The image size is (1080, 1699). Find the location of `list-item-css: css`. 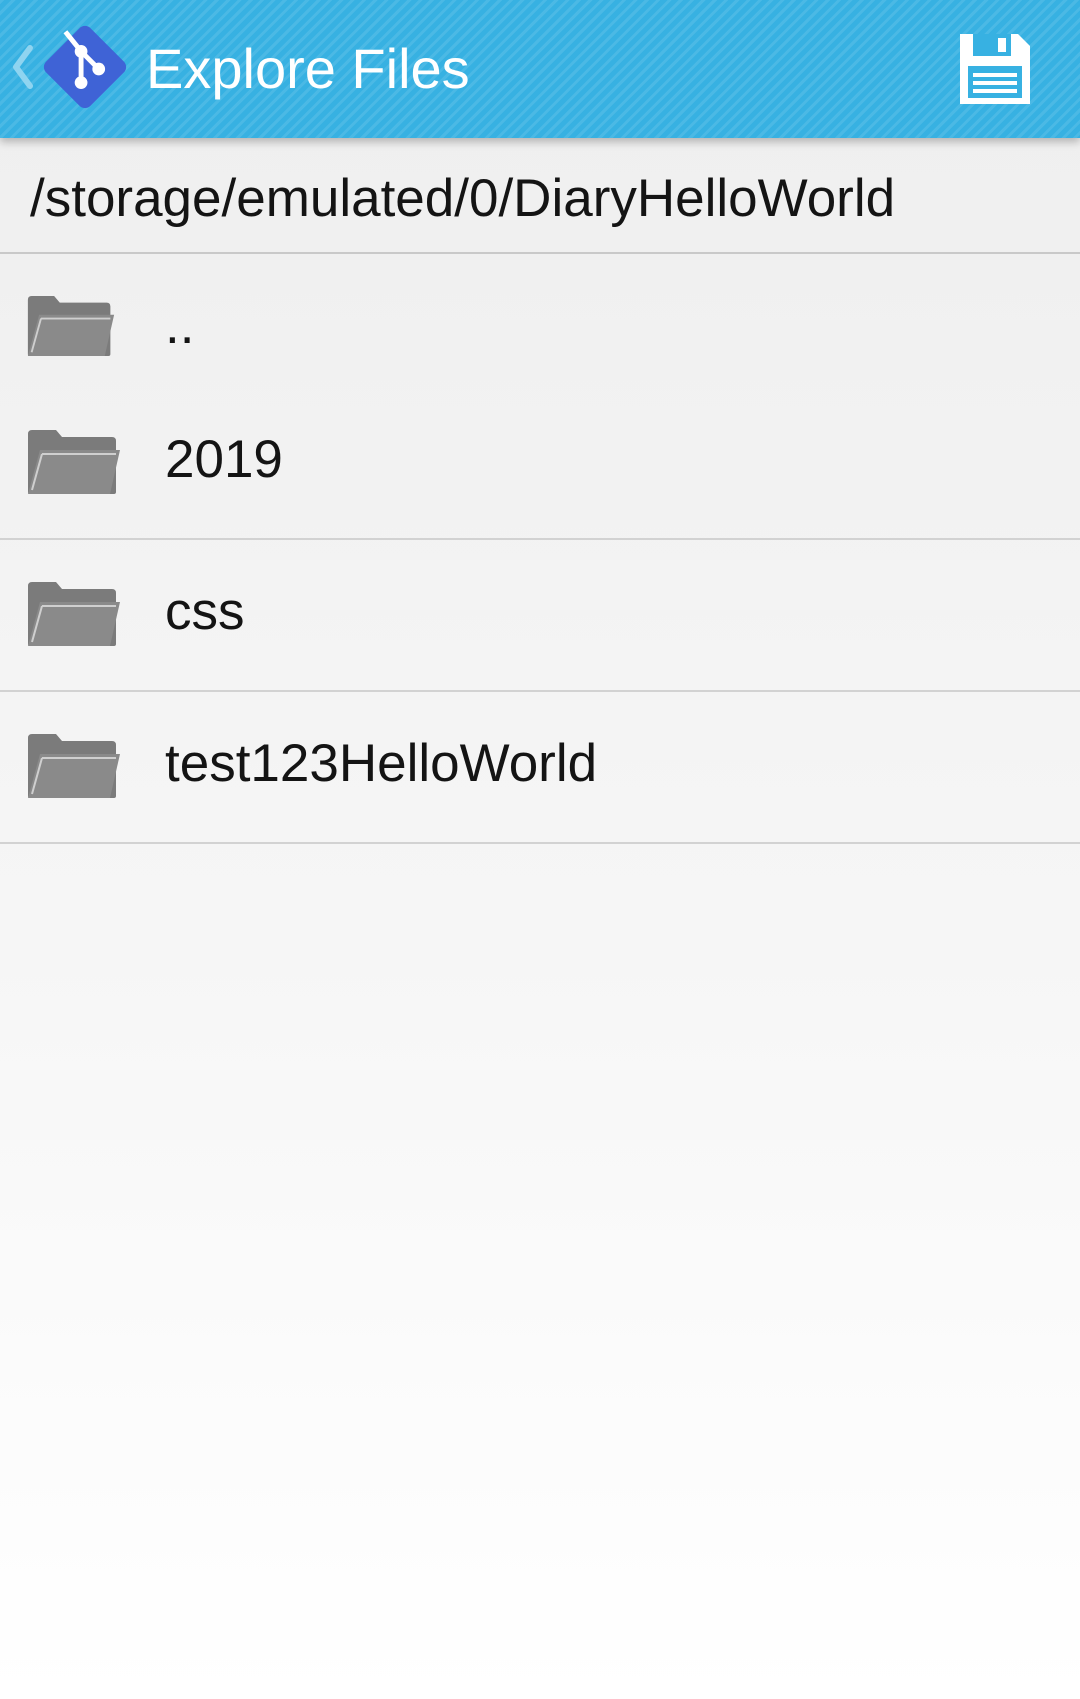

list-item-css: css is located at coordinates (540, 616).